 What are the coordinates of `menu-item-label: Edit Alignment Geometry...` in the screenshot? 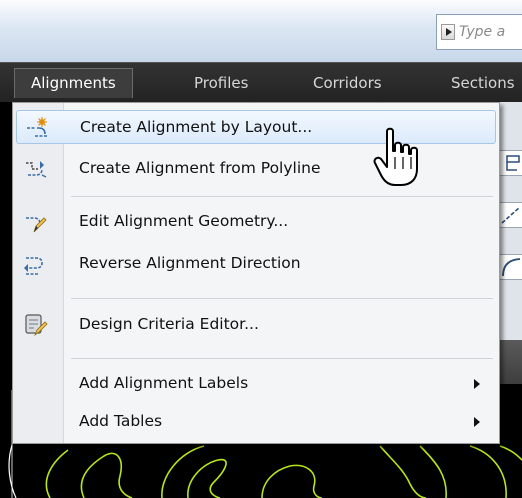 It's located at (184, 221).